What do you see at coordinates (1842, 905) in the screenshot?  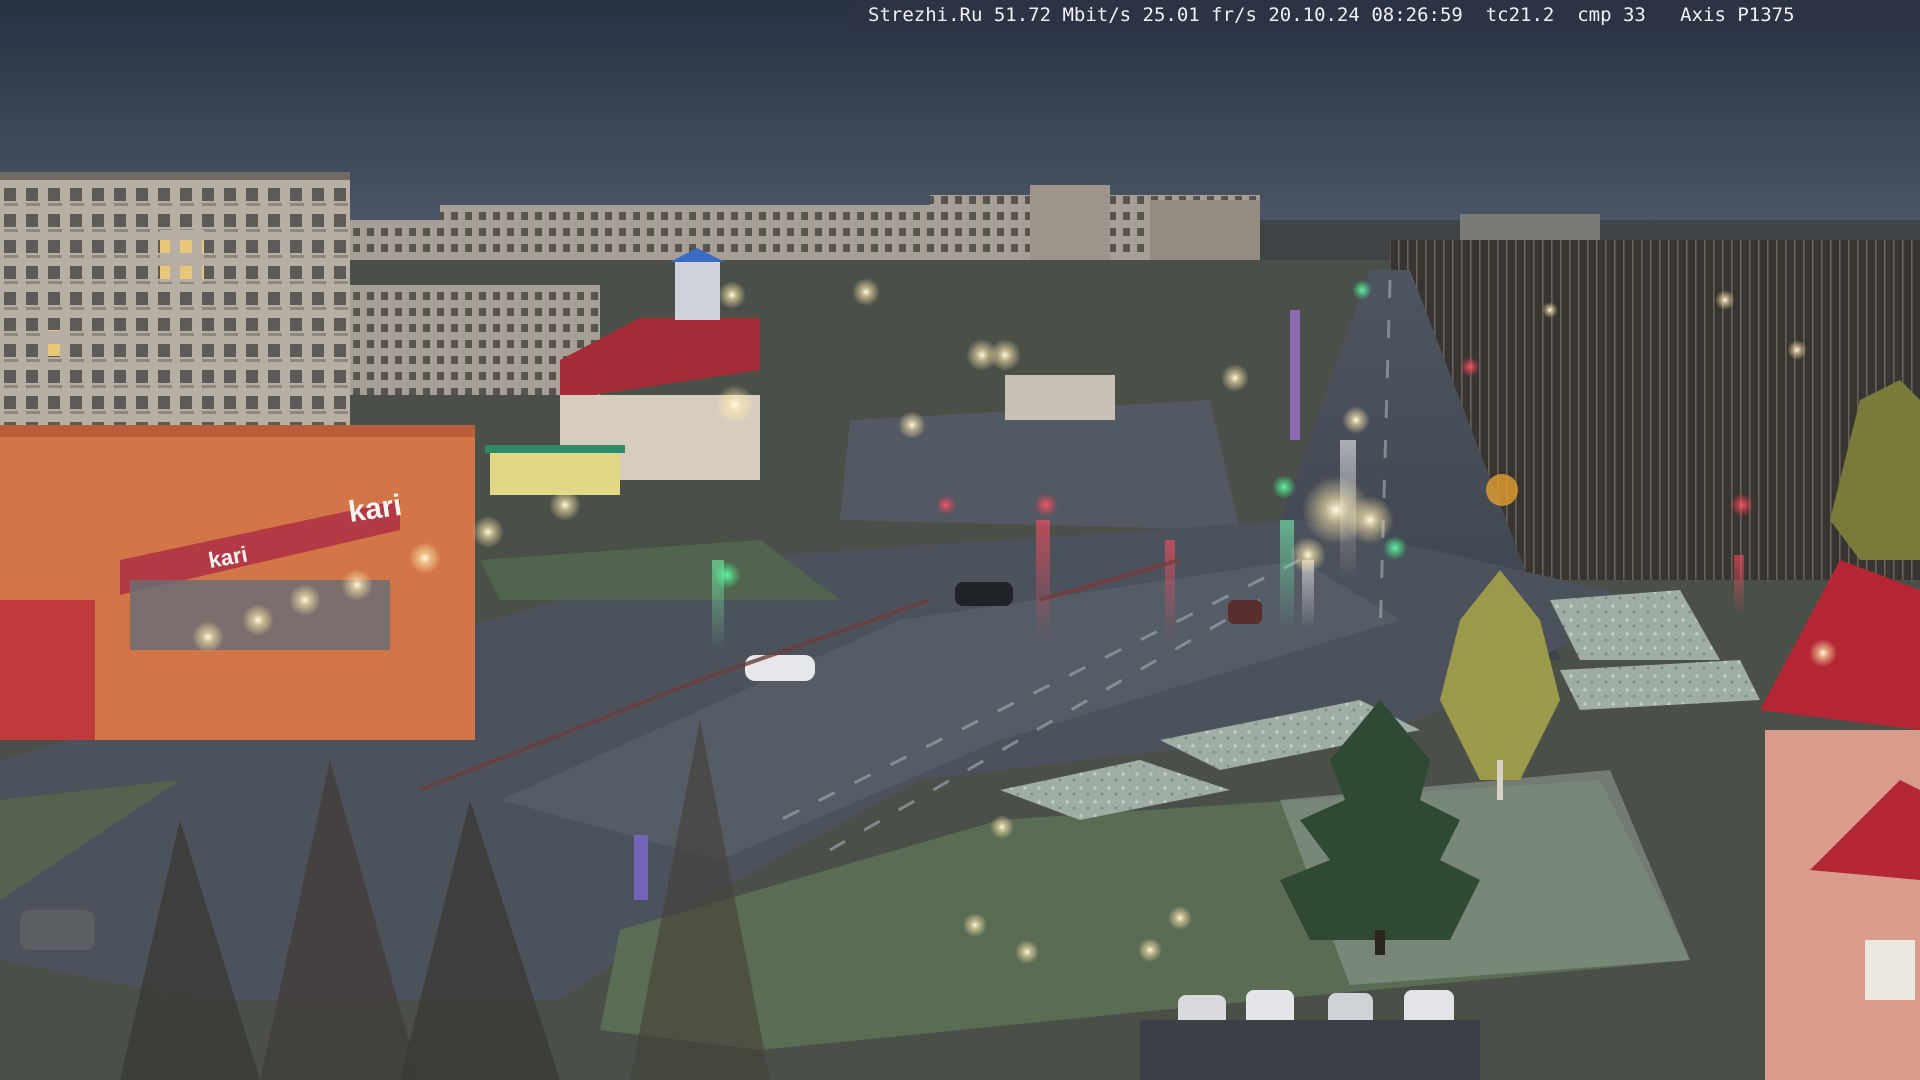 I see `pink-building` at bounding box center [1842, 905].